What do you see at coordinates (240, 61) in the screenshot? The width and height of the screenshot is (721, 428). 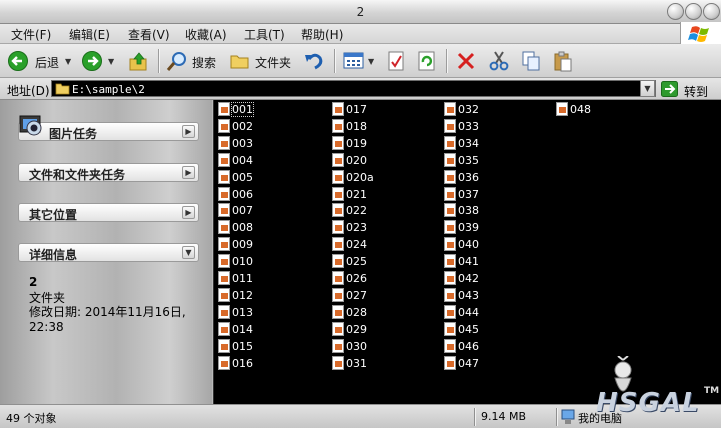 I see `folders-icon` at bounding box center [240, 61].